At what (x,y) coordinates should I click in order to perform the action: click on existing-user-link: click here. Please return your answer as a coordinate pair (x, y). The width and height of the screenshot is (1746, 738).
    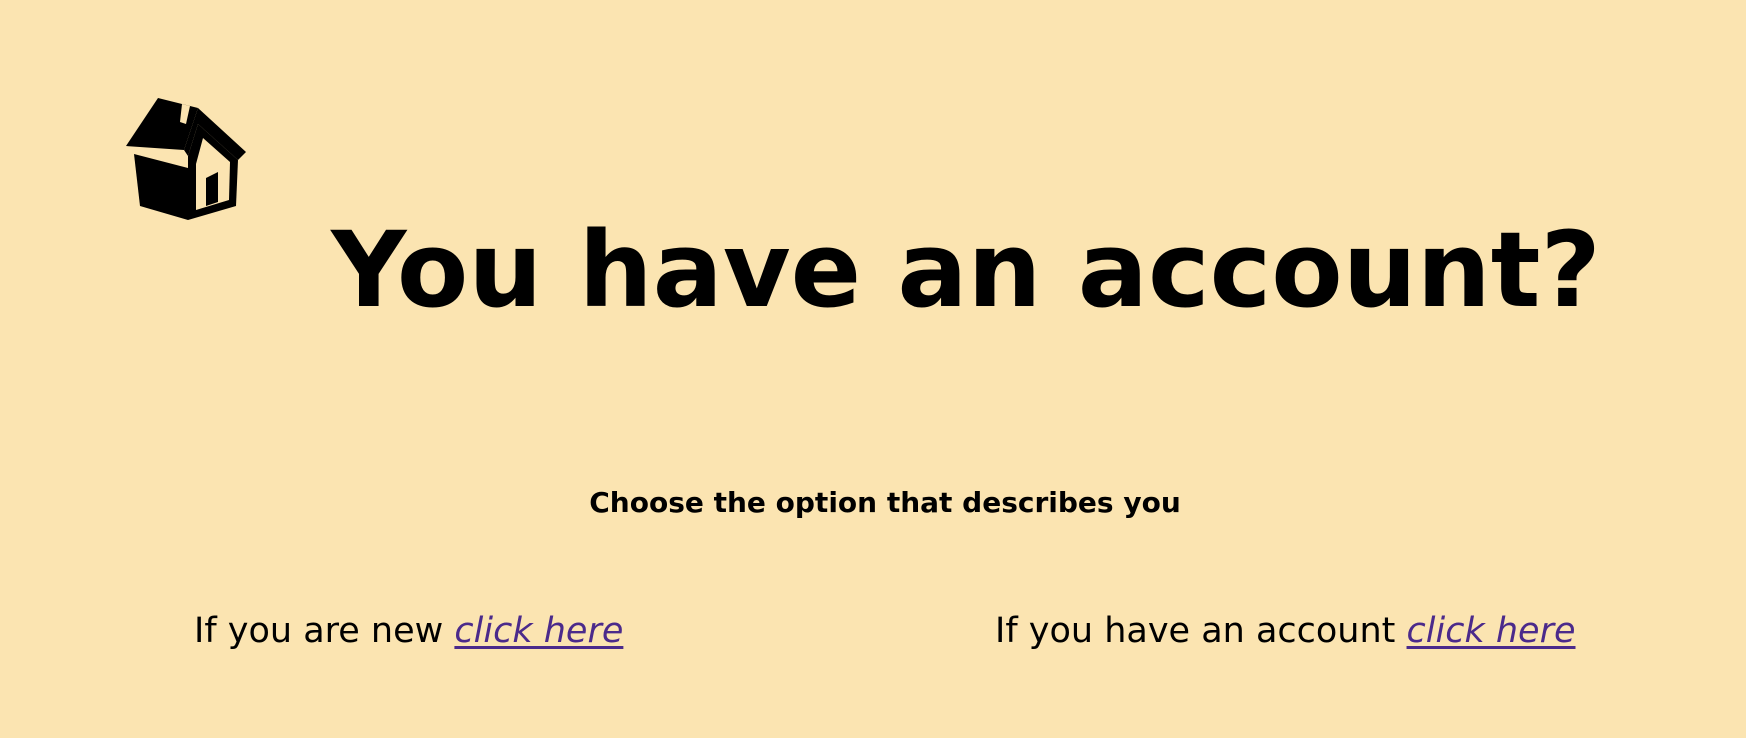
    Looking at the image, I should click on (1491, 631).